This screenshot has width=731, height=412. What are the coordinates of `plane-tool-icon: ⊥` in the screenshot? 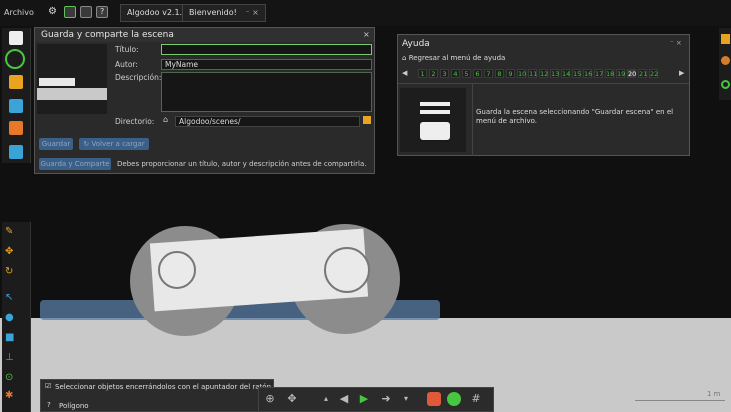 It's located at (16, 360).